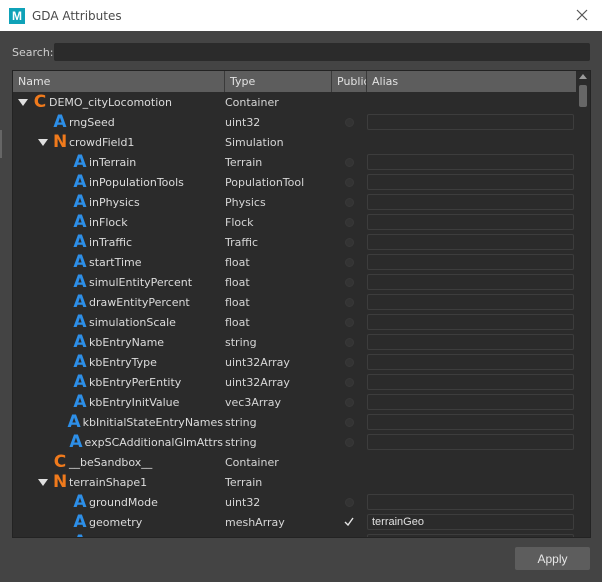 The width and height of the screenshot is (602, 582). I want to click on search-input, so click(322, 52).